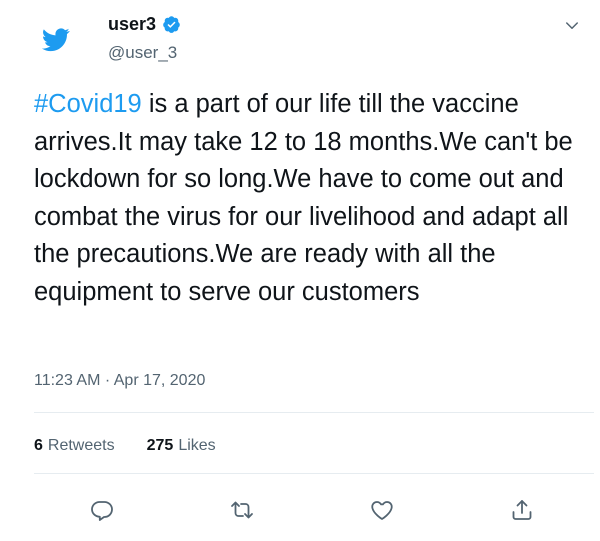  I want to click on twitter-bird-icon, so click(56, 40).